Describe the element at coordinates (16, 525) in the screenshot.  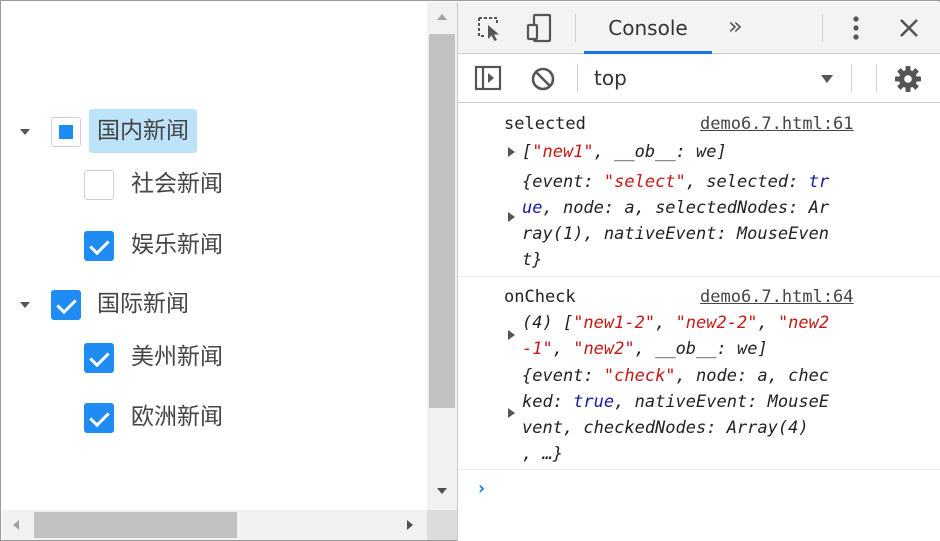
I see `scroll-left-icon` at that location.